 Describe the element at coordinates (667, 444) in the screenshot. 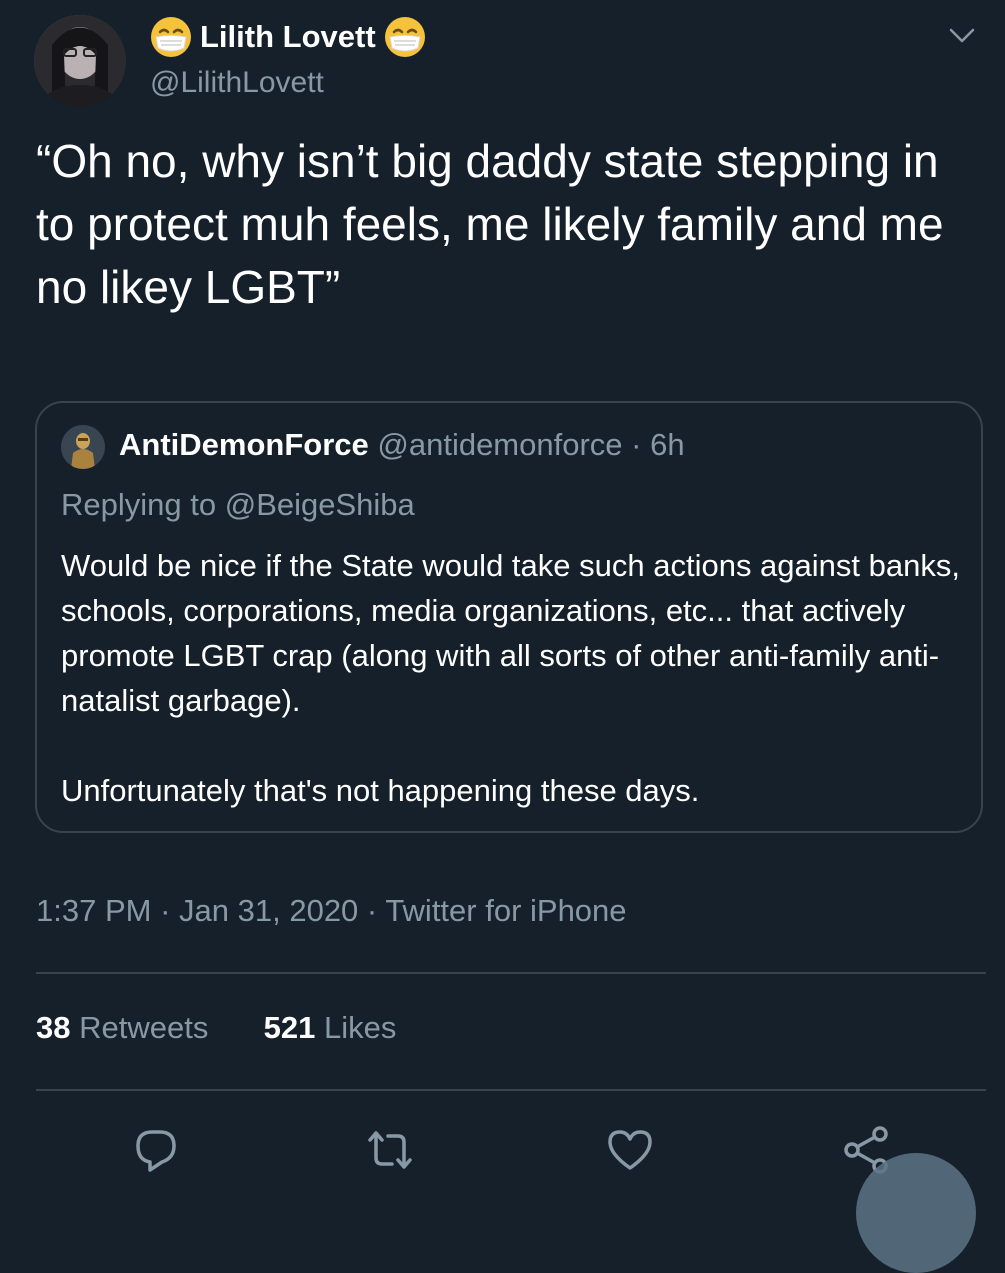

I see `quoted-time-ago: 6h` at that location.